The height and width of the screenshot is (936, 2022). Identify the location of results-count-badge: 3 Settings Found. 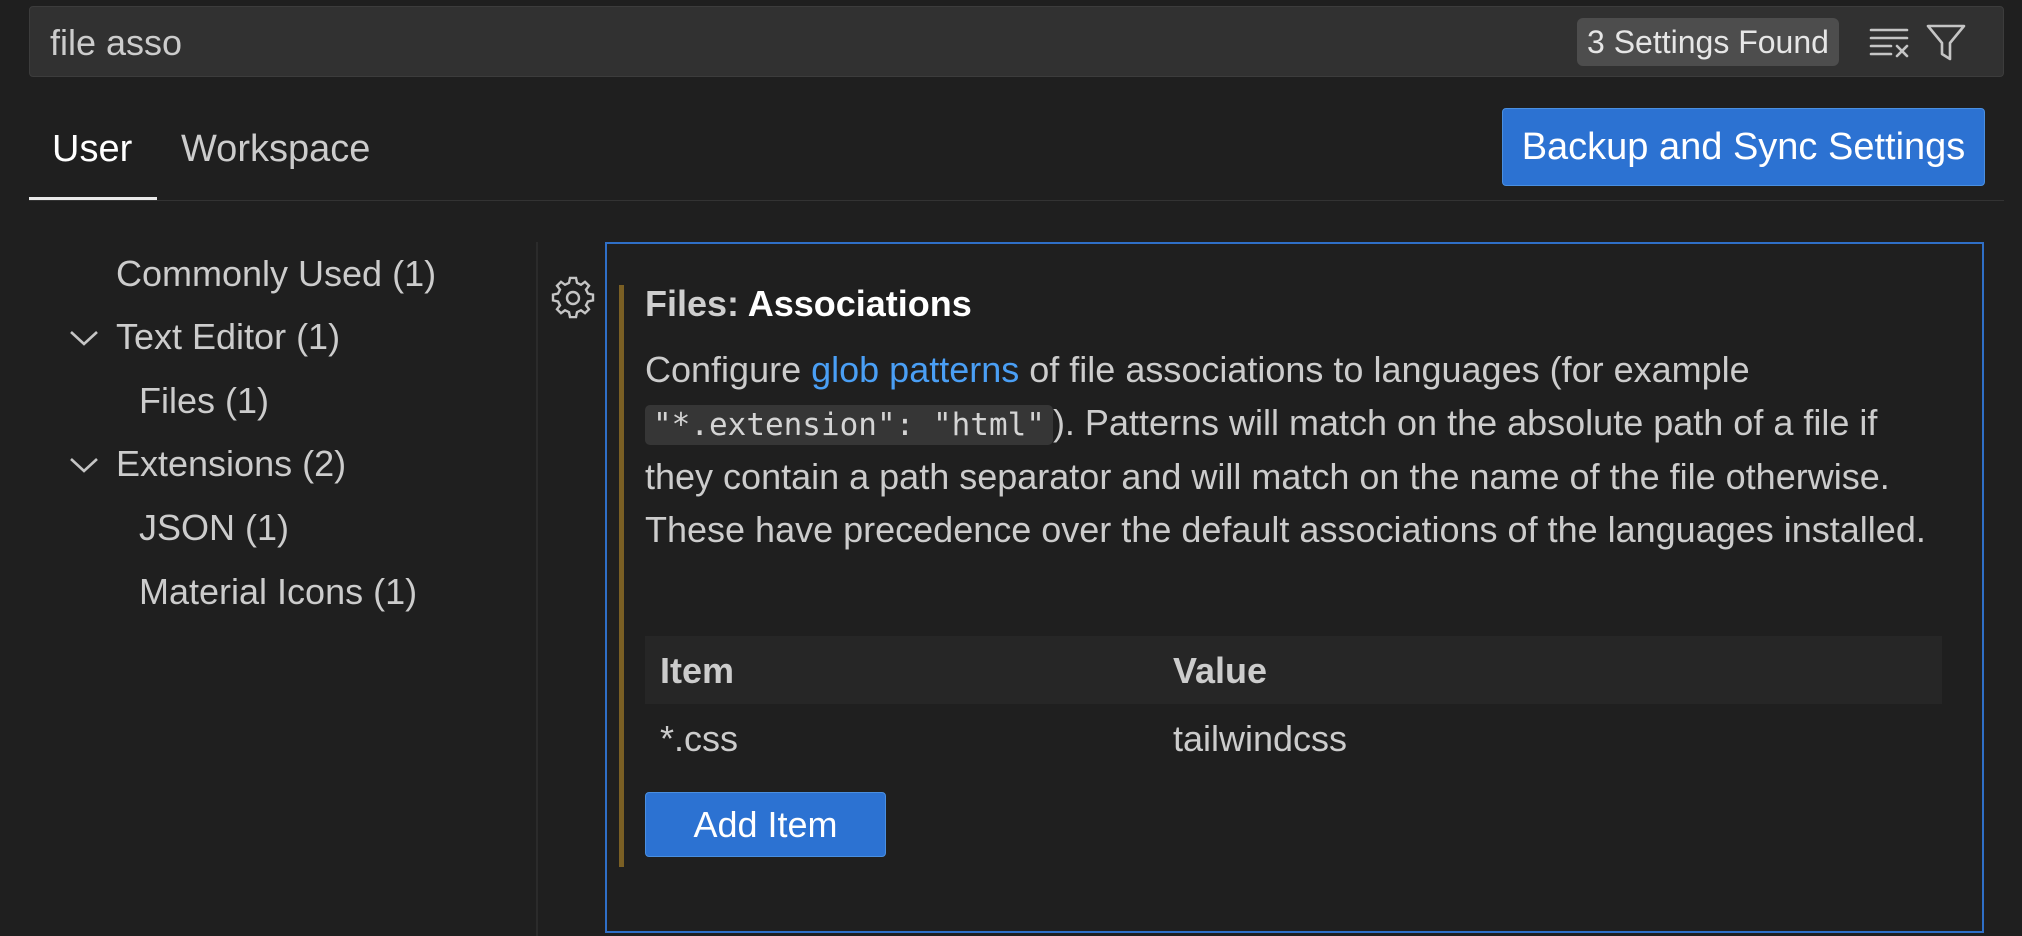
(1708, 42).